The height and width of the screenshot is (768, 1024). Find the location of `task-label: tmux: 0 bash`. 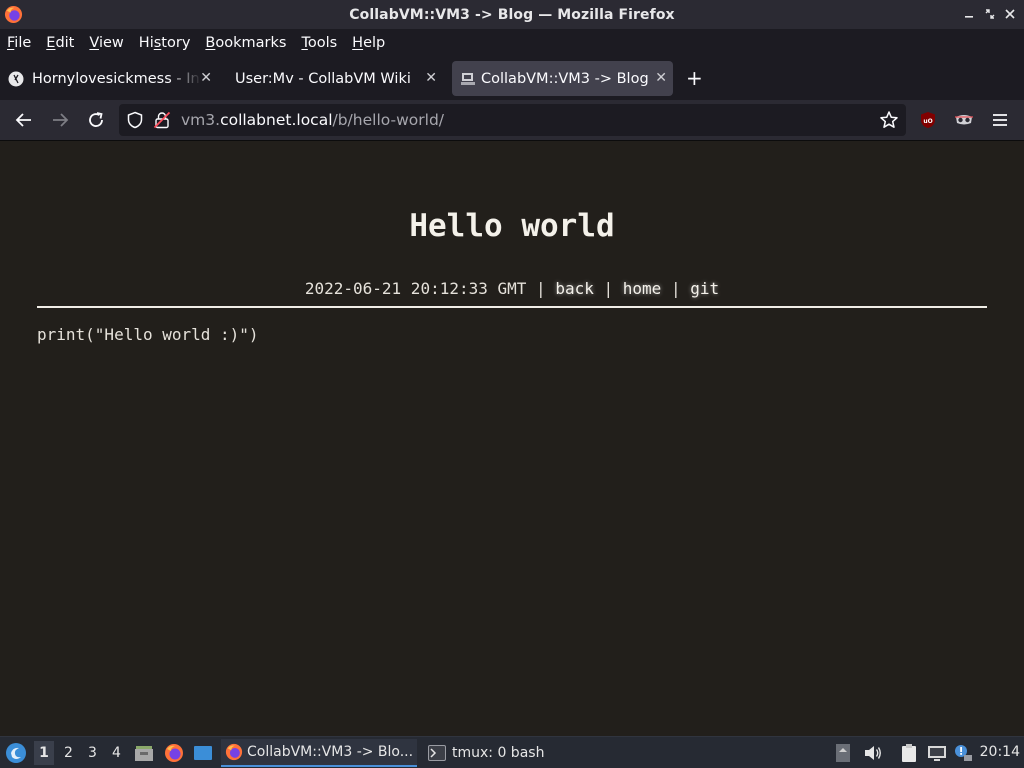

task-label: tmux: 0 bash is located at coordinates (498, 753).